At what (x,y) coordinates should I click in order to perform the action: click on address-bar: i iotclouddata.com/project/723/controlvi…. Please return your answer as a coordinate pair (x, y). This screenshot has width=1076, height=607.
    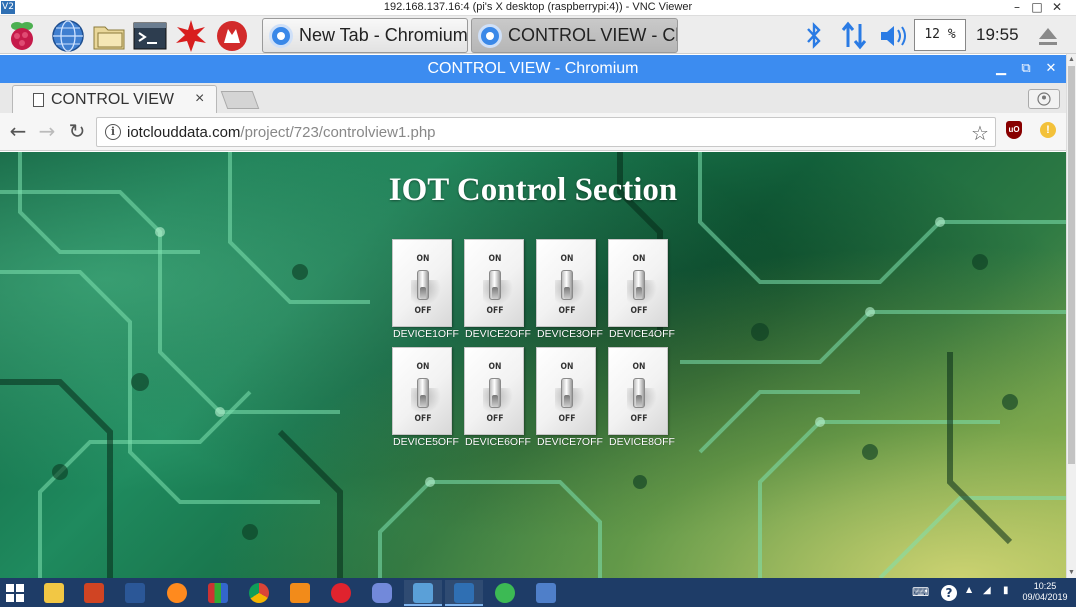
    Looking at the image, I should click on (546, 132).